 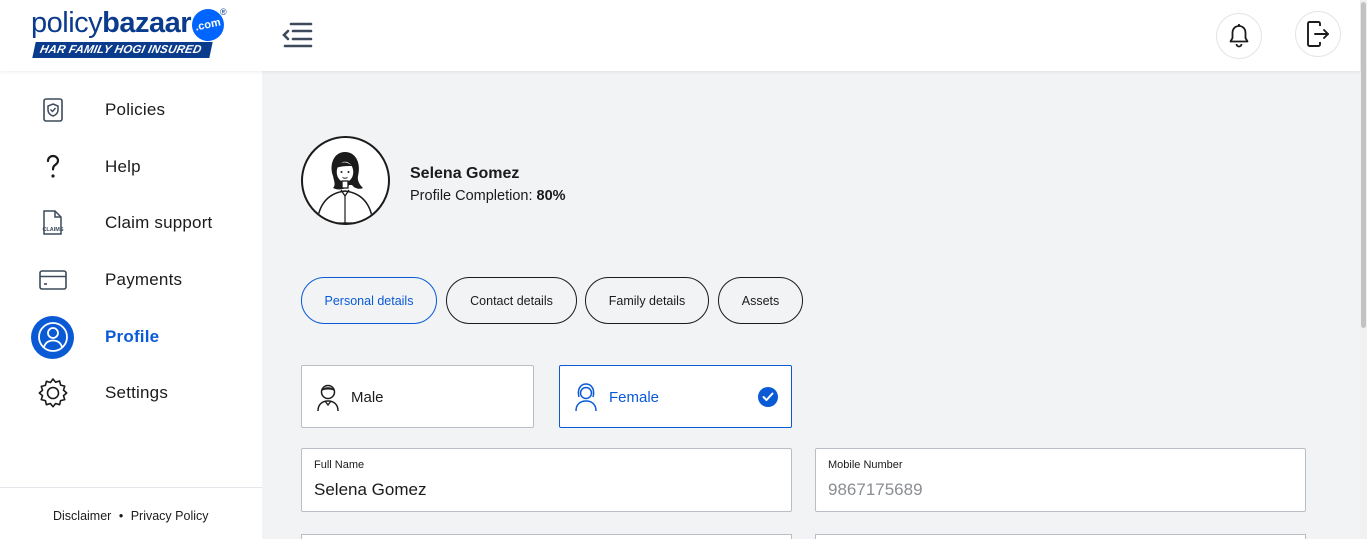 What do you see at coordinates (511, 300) in the screenshot?
I see `tab-contact-details: Contact details` at bounding box center [511, 300].